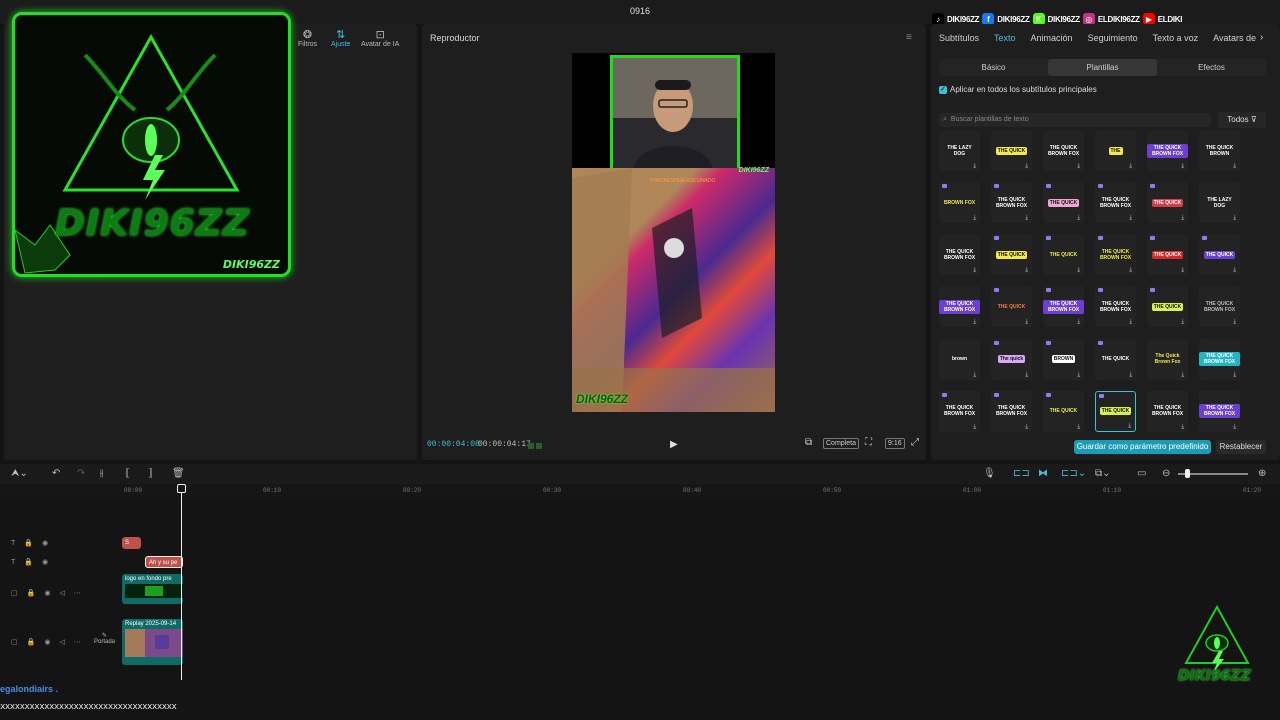  Describe the element at coordinates (1073, 473) in the screenshot. I see `preview-axis-icon: ⊏⊐⌄` at that location.